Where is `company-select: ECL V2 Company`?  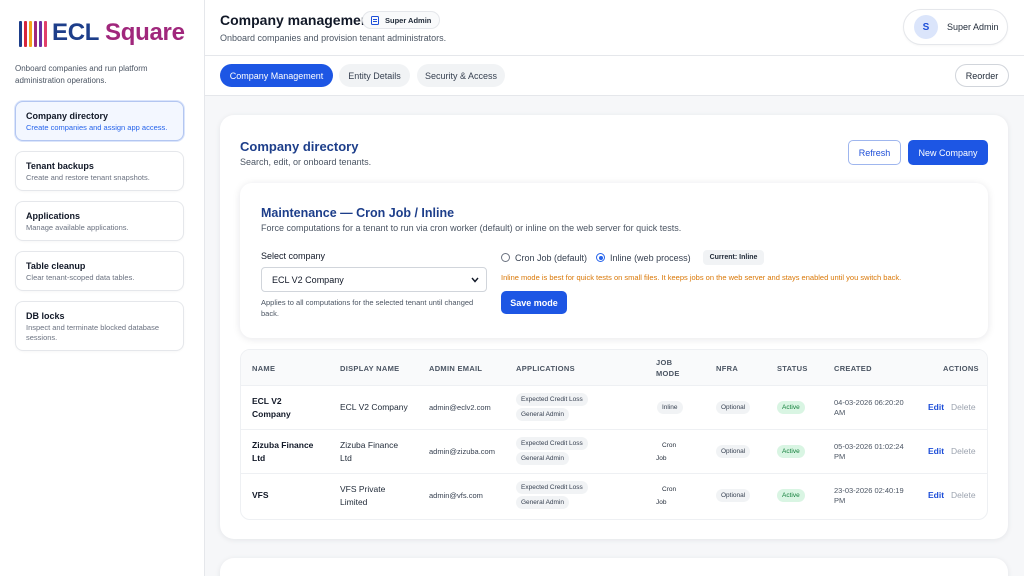
company-select: ECL V2 Company is located at coordinates (374, 279).